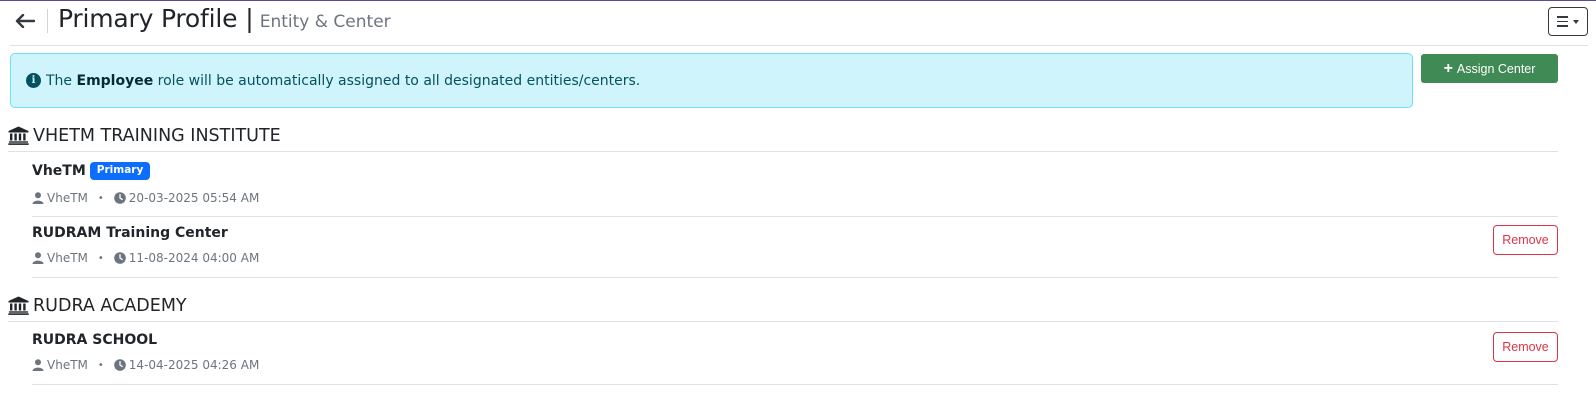  I want to click on menu-dropdown-button, so click(1568, 21).